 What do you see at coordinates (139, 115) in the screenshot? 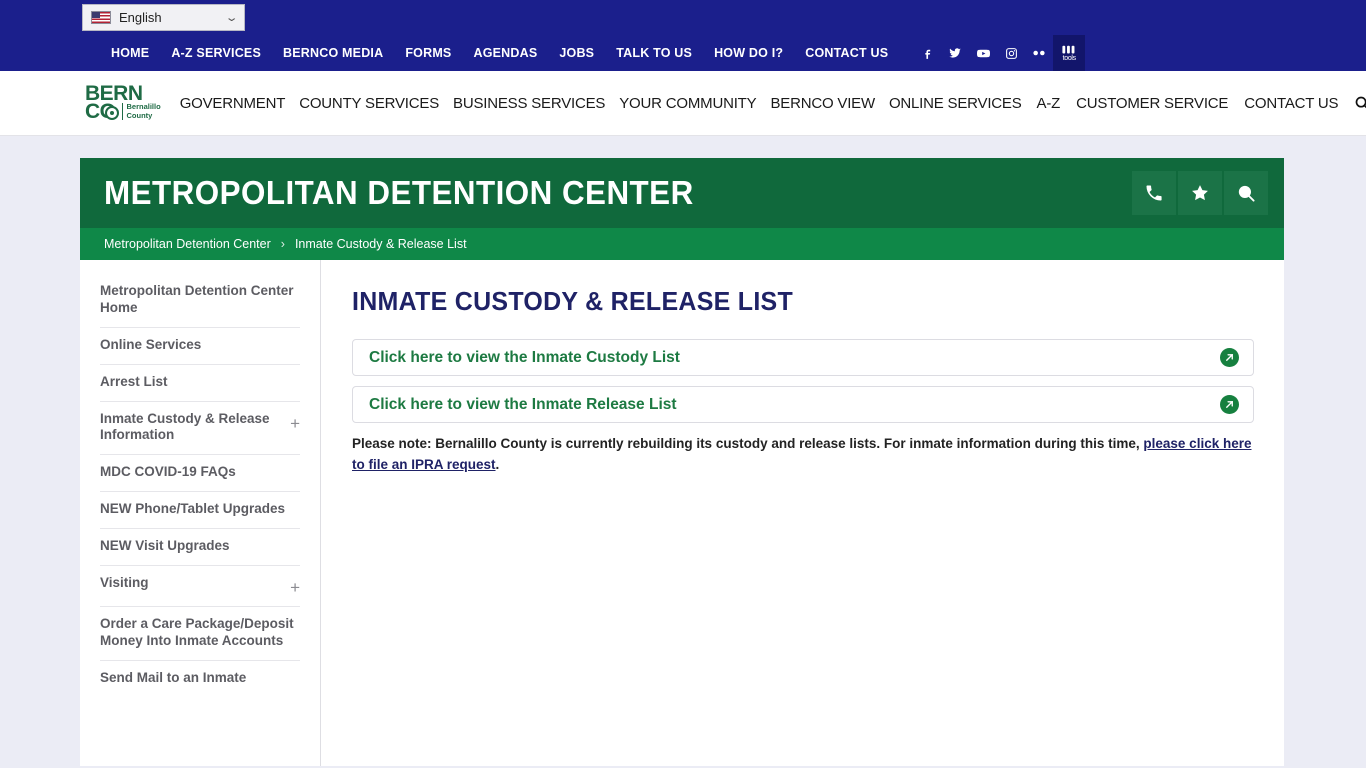
I see `logo-subtext-line2: County` at bounding box center [139, 115].